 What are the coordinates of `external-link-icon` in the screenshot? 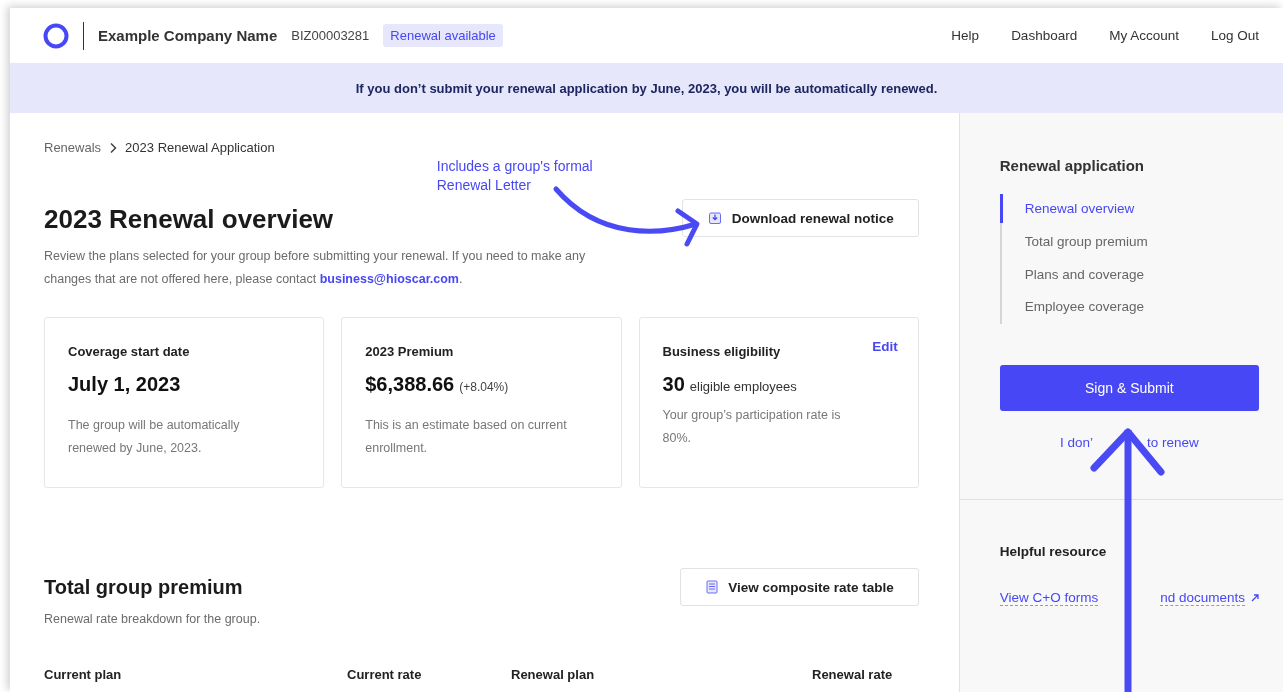 It's located at (1255, 598).